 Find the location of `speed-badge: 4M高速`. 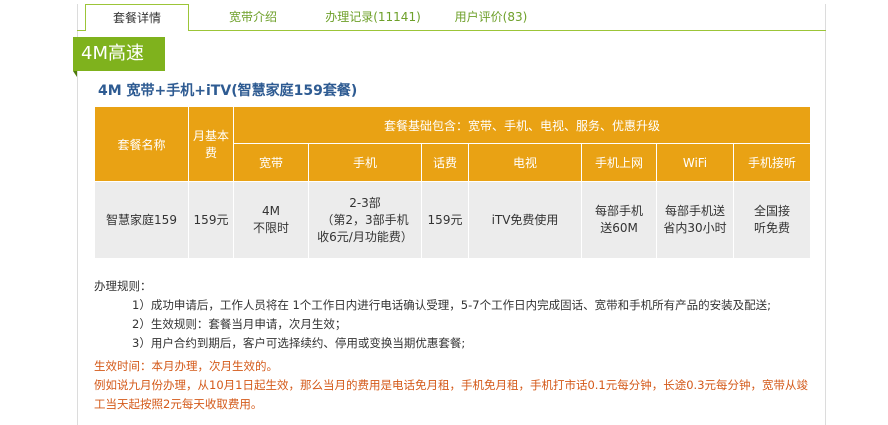

speed-badge: 4M高速 is located at coordinates (119, 57).